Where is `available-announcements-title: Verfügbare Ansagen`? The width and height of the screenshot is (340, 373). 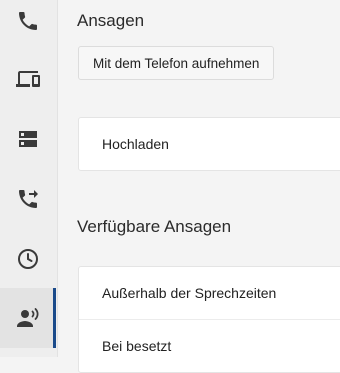
available-announcements-title: Verfügbare Ansagen is located at coordinates (154, 226).